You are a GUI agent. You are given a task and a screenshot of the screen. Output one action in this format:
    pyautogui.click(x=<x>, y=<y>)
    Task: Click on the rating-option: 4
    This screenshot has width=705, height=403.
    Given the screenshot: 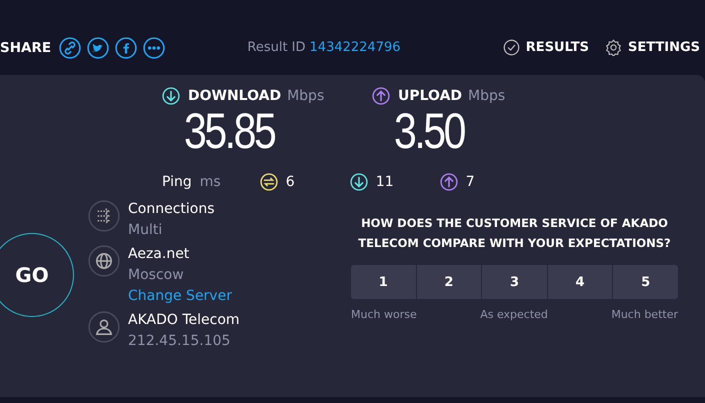 What is the action you would take?
    pyautogui.click(x=580, y=282)
    